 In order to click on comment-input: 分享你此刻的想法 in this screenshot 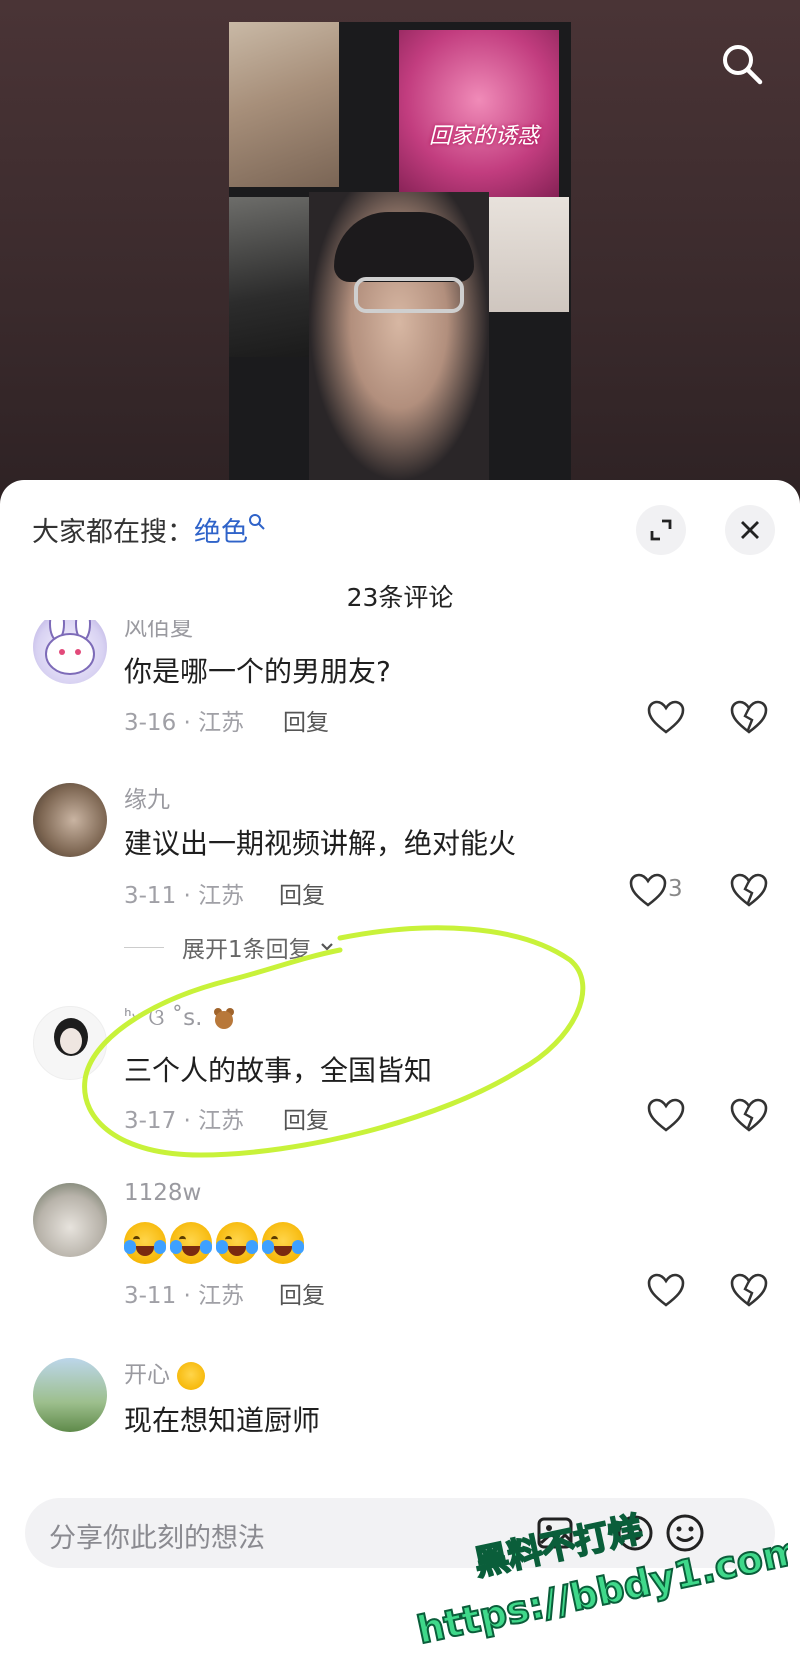, I will do `click(157, 1535)`.